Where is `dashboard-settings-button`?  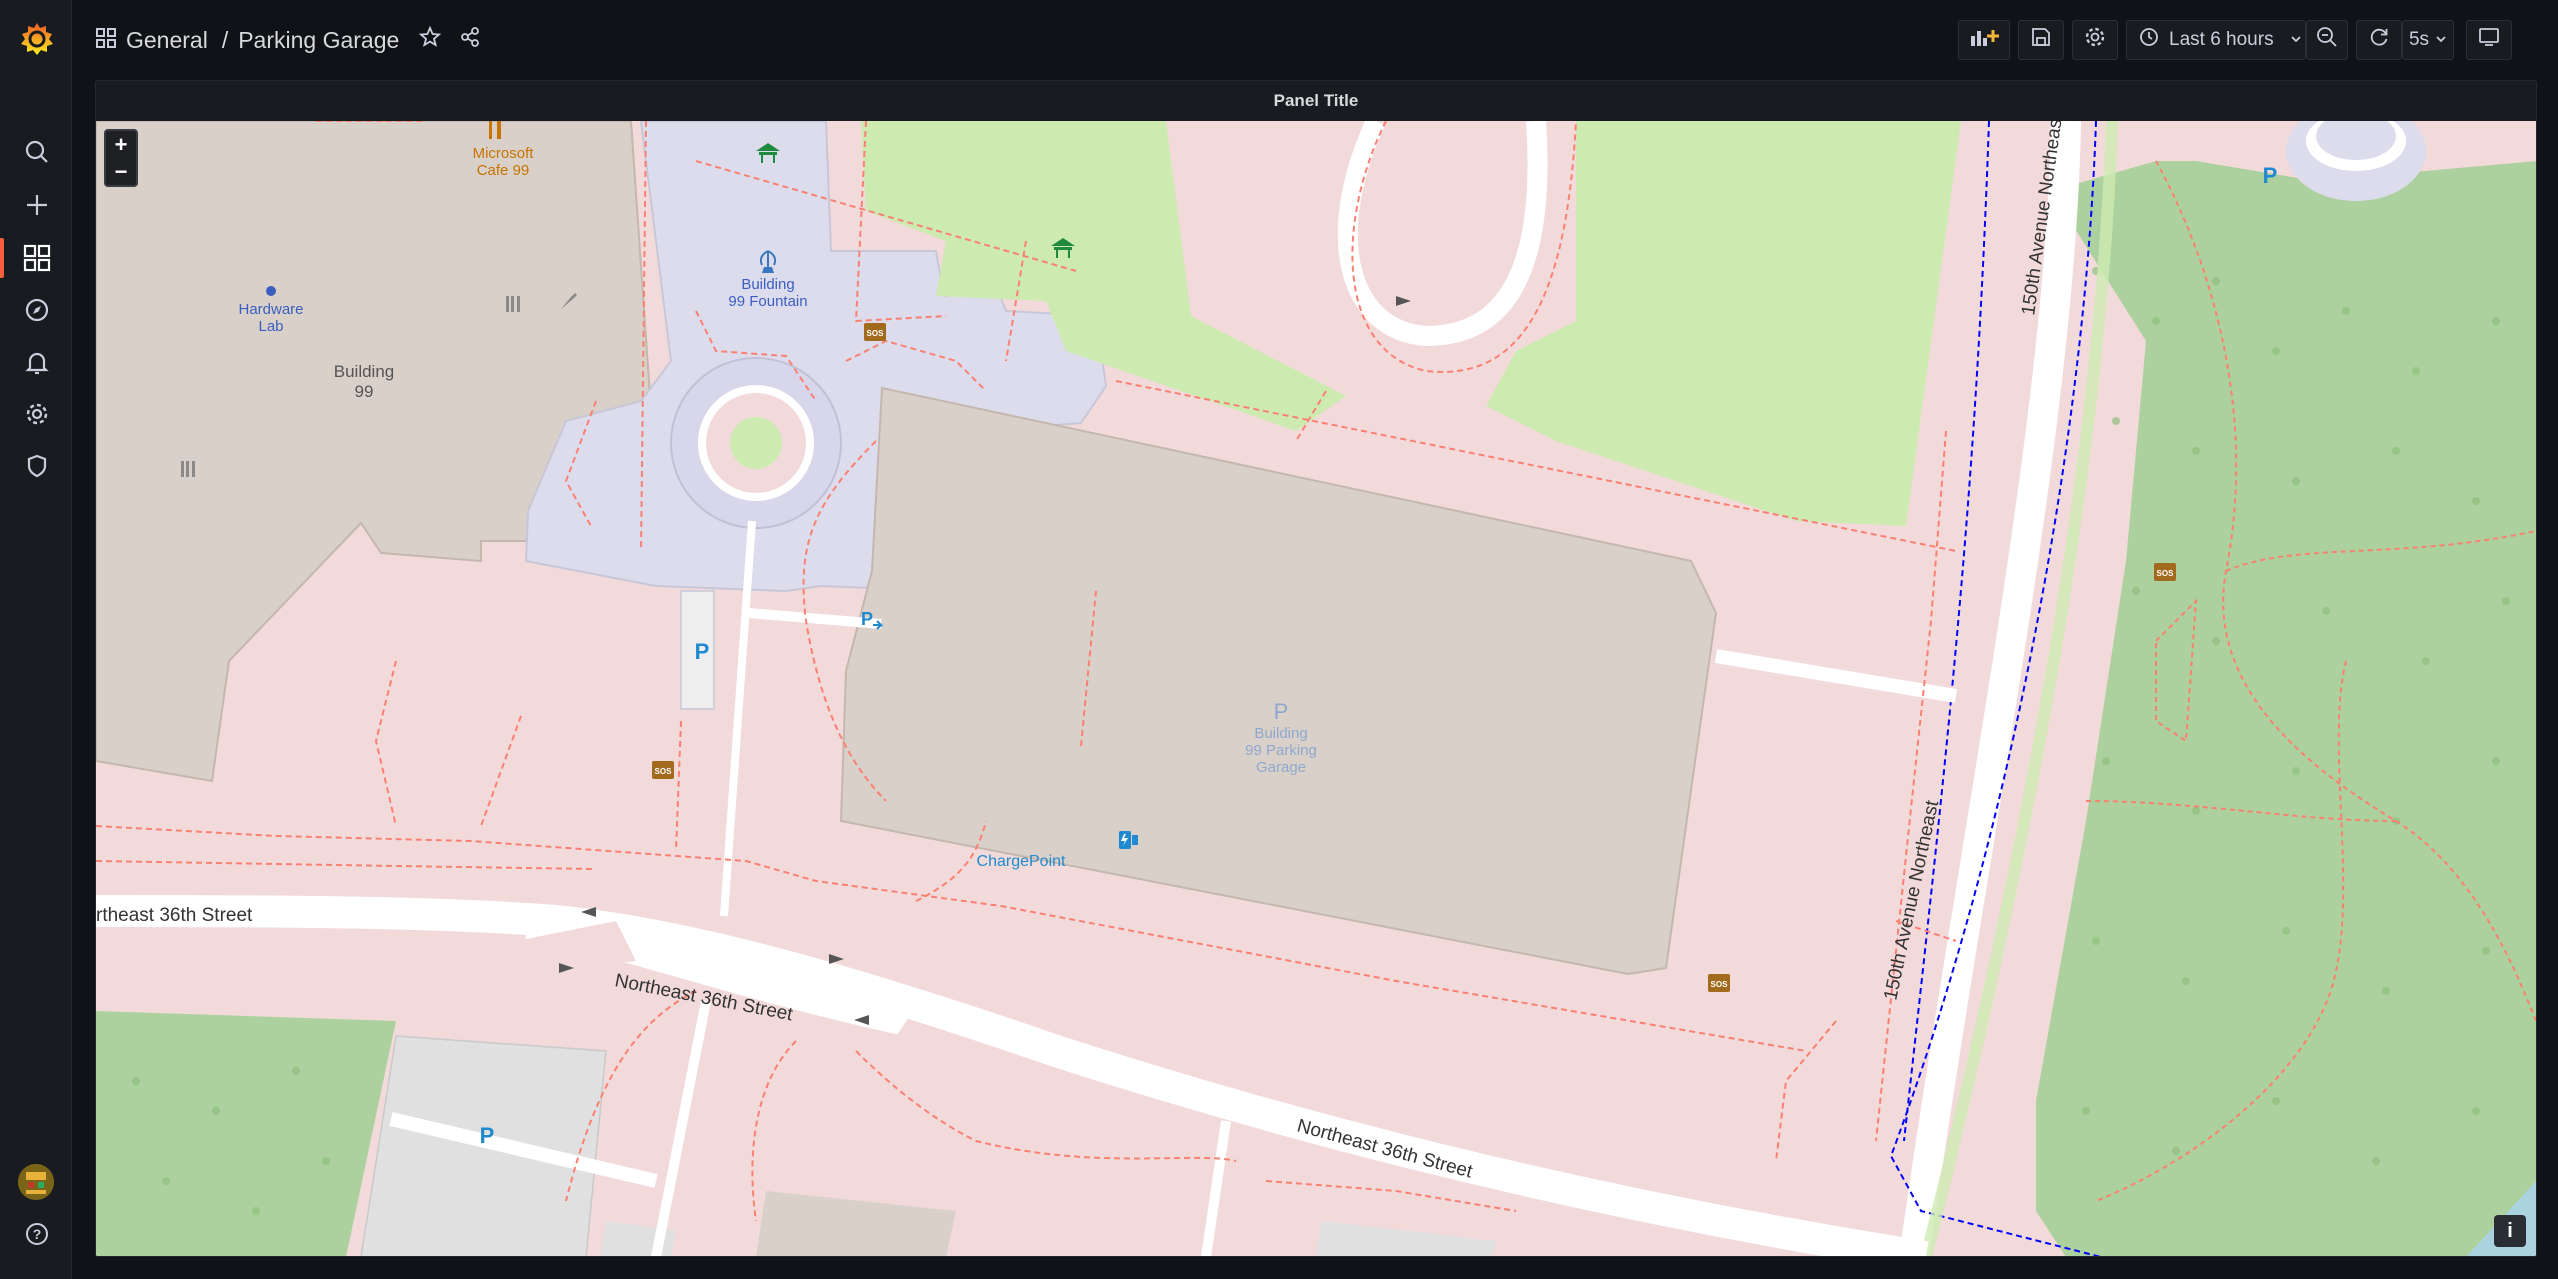 dashboard-settings-button is located at coordinates (2095, 40).